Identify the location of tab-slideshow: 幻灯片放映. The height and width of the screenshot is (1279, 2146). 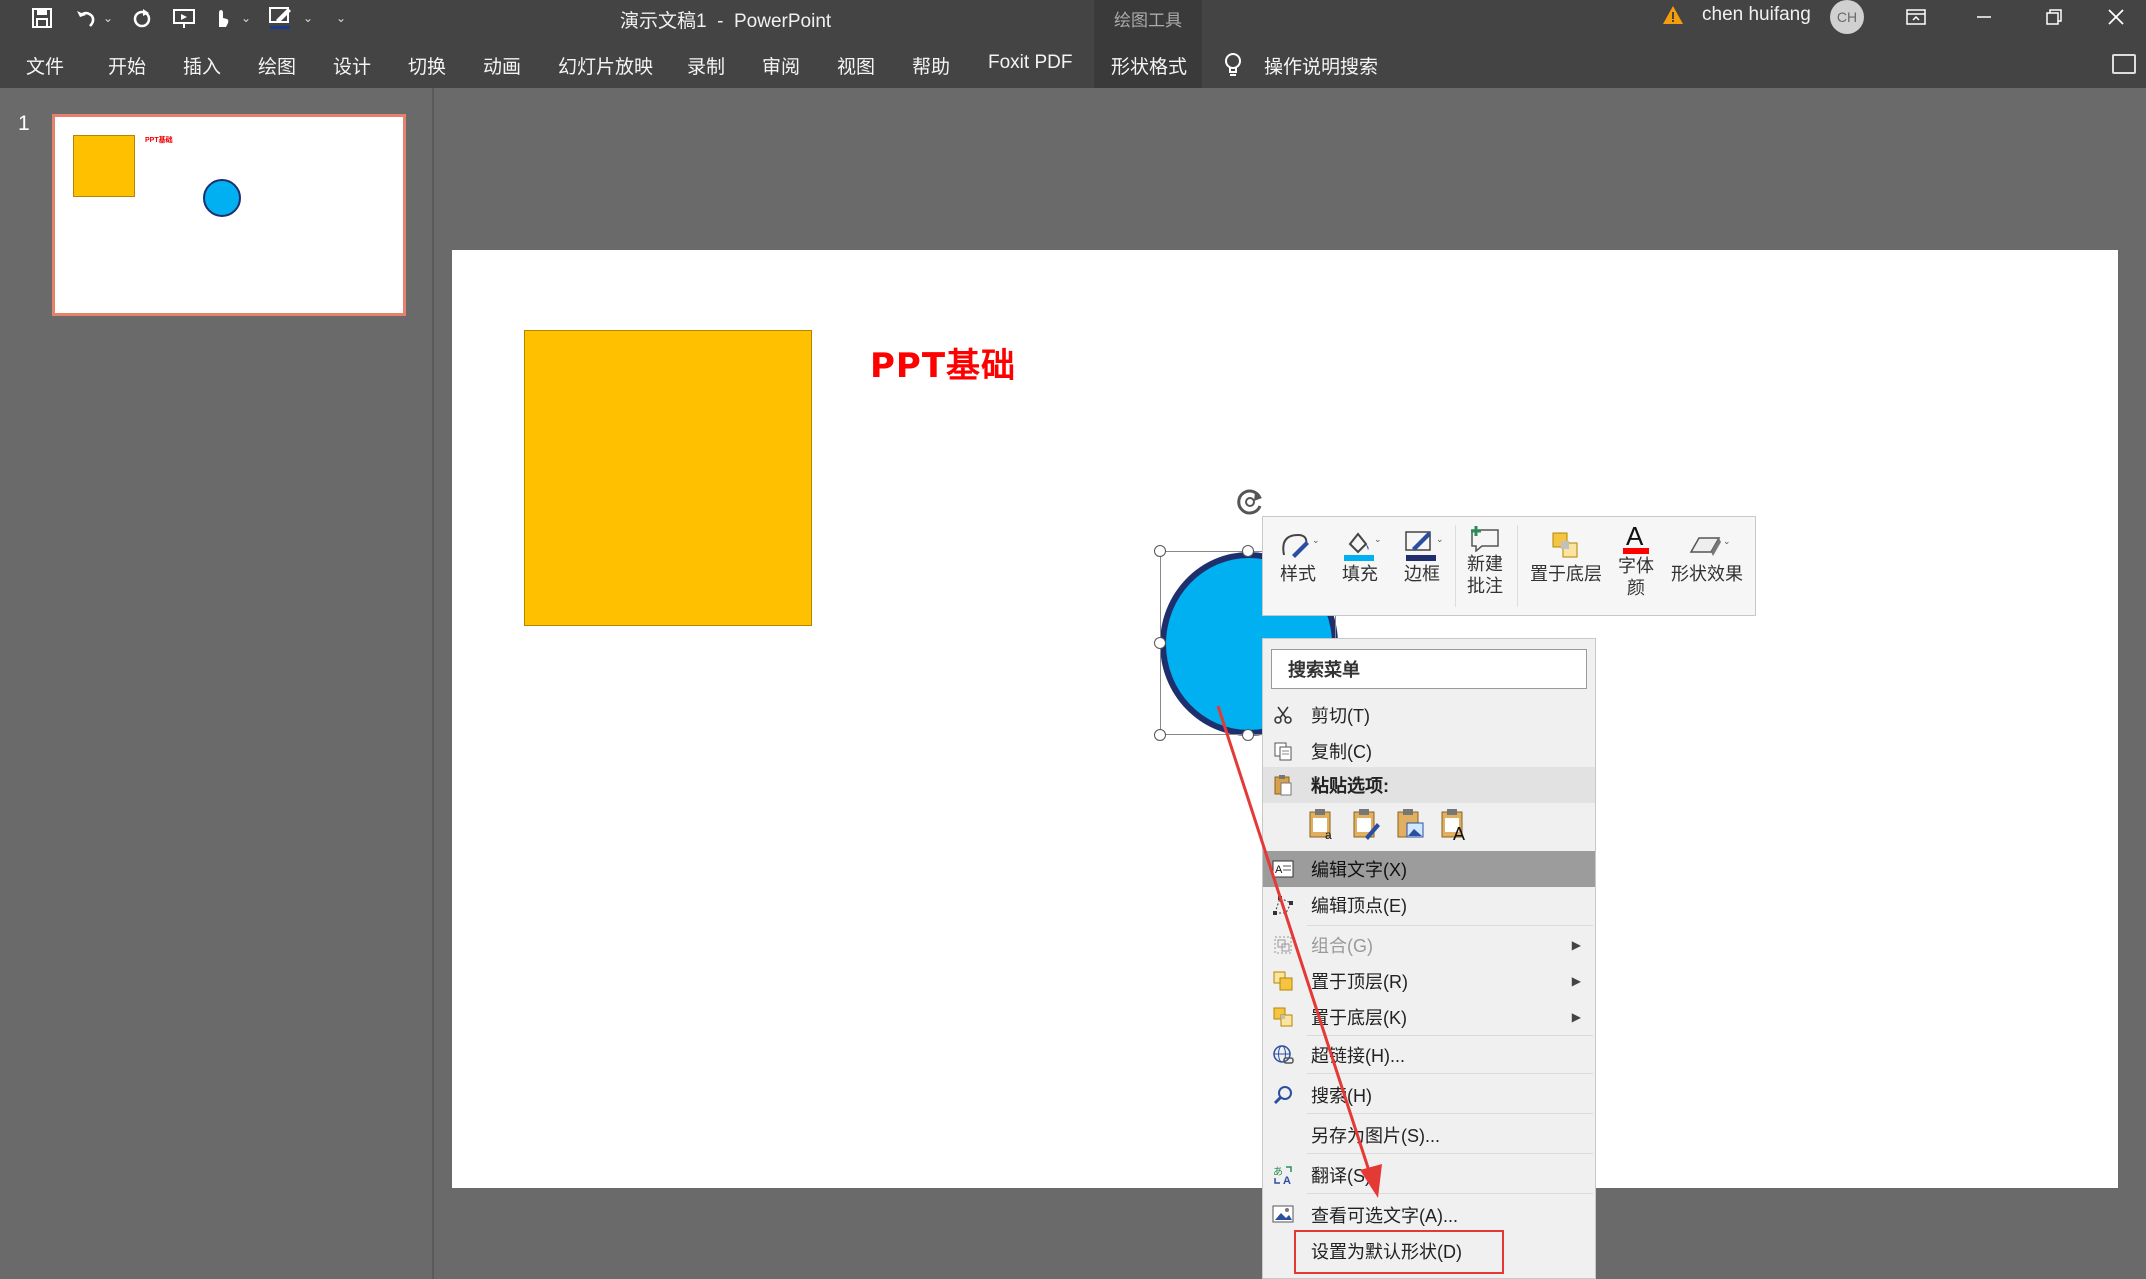
(605, 65).